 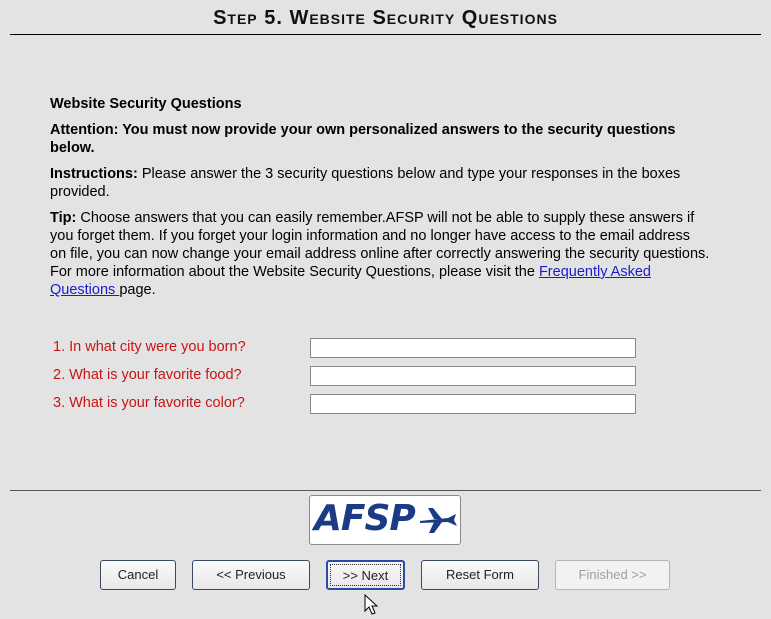 What do you see at coordinates (149, 403) in the screenshot?
I see `question-label: 3. What is your favorite color?` at bounding box center [149, 403].